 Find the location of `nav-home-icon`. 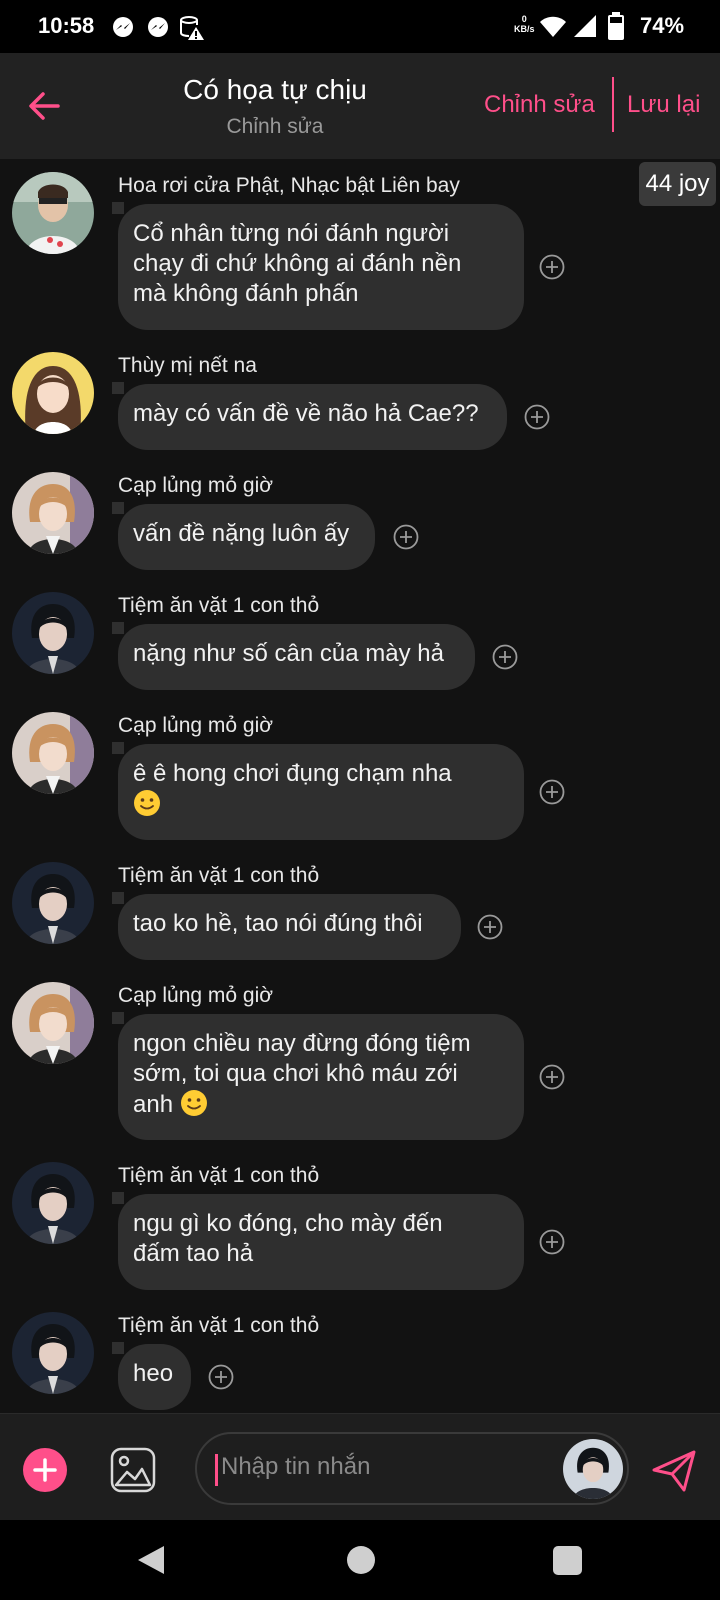

nav-home-icon is located at coordinates (361, 1560).